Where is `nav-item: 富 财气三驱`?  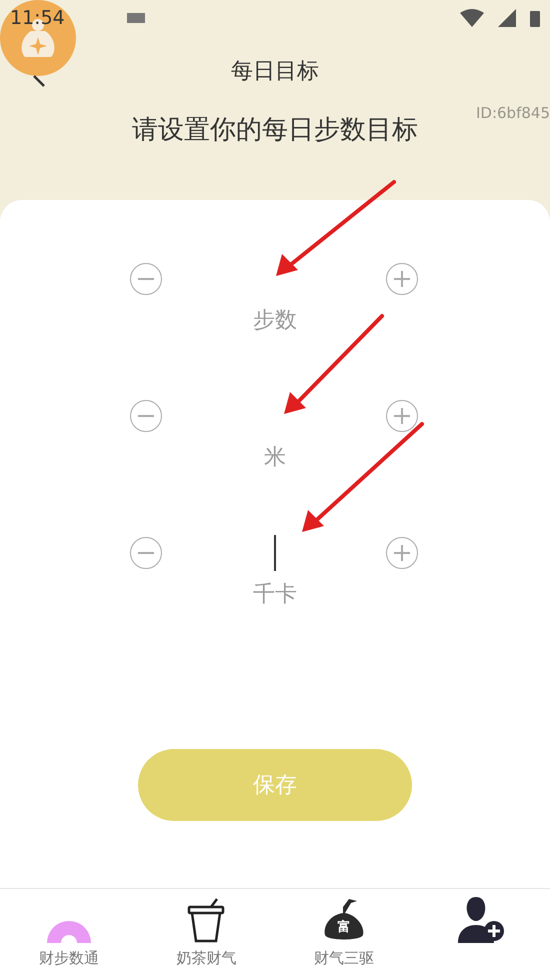 nav-item: 富 财气三驱 is located at coordinates (343, 933).